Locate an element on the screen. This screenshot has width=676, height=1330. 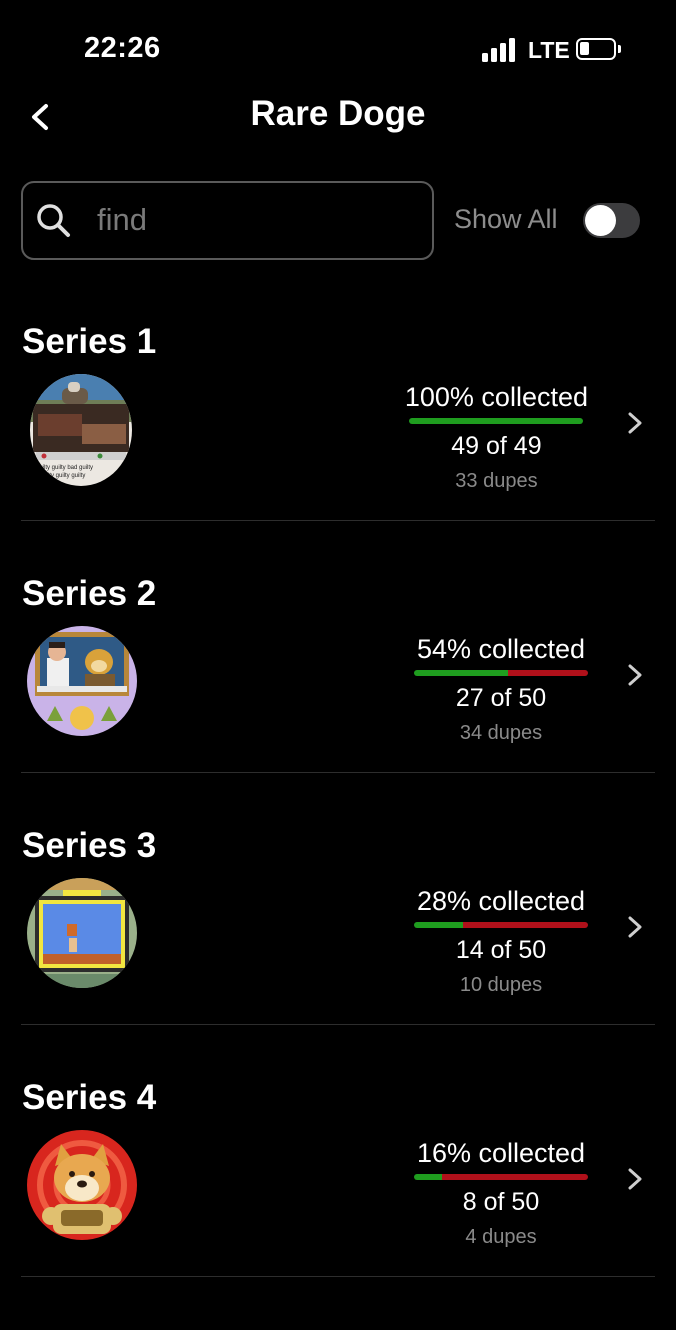
series-title: Series 4 is located at coordinates (89, 1097).